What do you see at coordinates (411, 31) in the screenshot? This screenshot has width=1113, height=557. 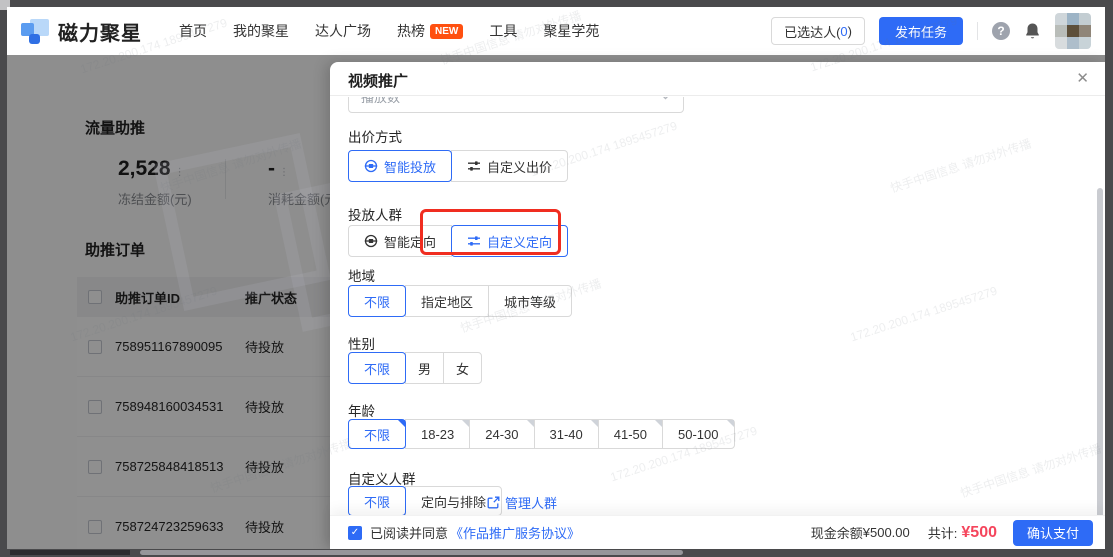 I see `nav-item-label: 热榜` at bounding box center [411, 31].